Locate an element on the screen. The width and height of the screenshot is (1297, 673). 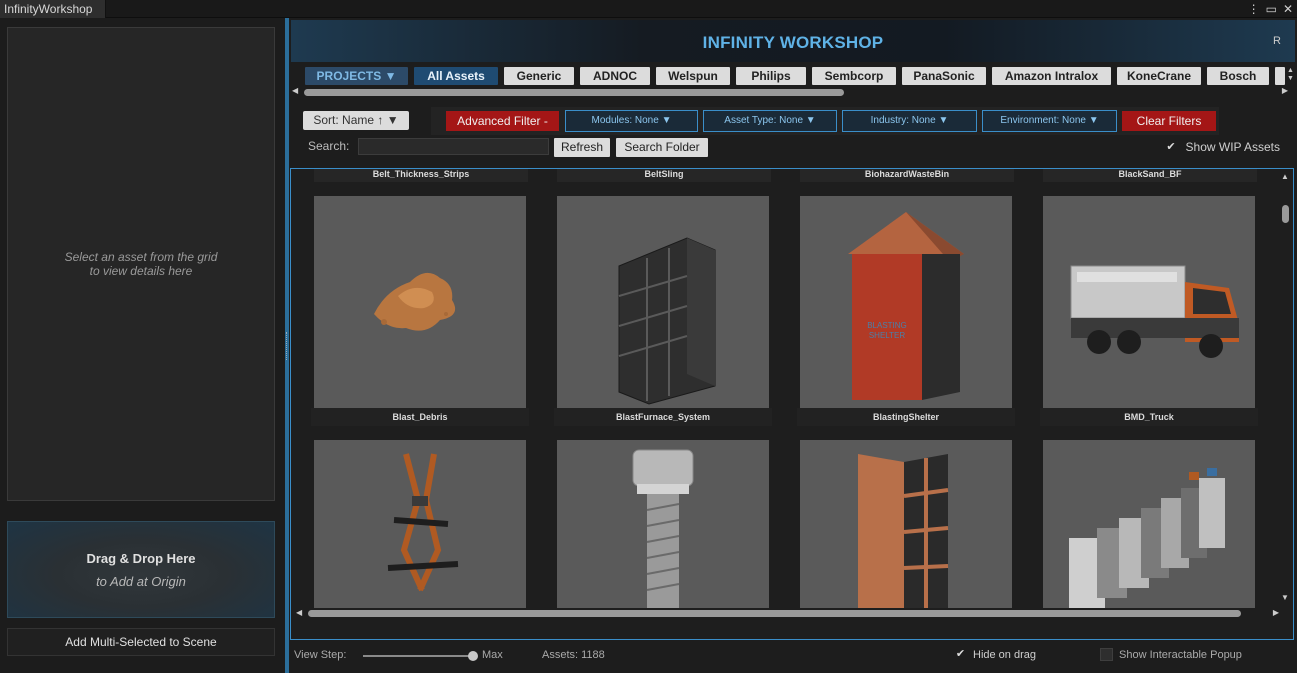
shelf-cabinet-thumbnail is located at coordinates (903, 531).